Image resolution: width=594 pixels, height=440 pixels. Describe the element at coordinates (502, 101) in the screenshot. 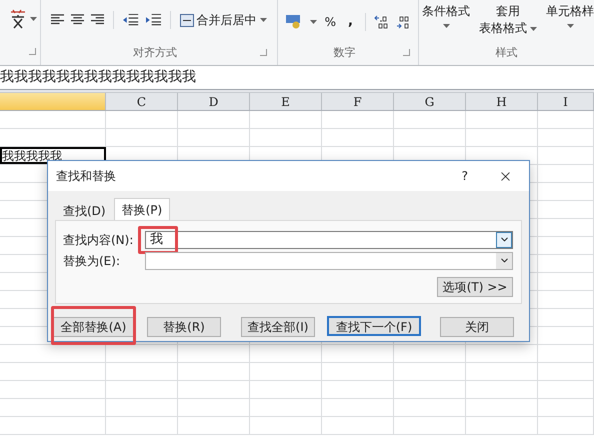

I see `column-header: H` at that location.